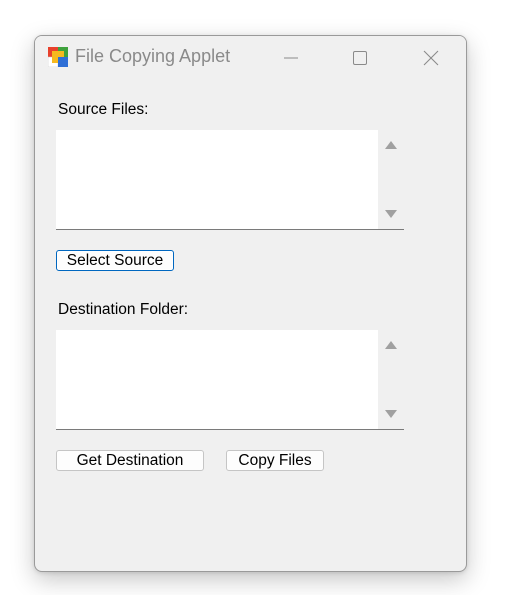 Image resolution: width=508 pixels, height=595 pixels. Describe the element at coordinates (123, 309) in the screenshot. I see `destination-folder-label: Destination Folder:` at that location.